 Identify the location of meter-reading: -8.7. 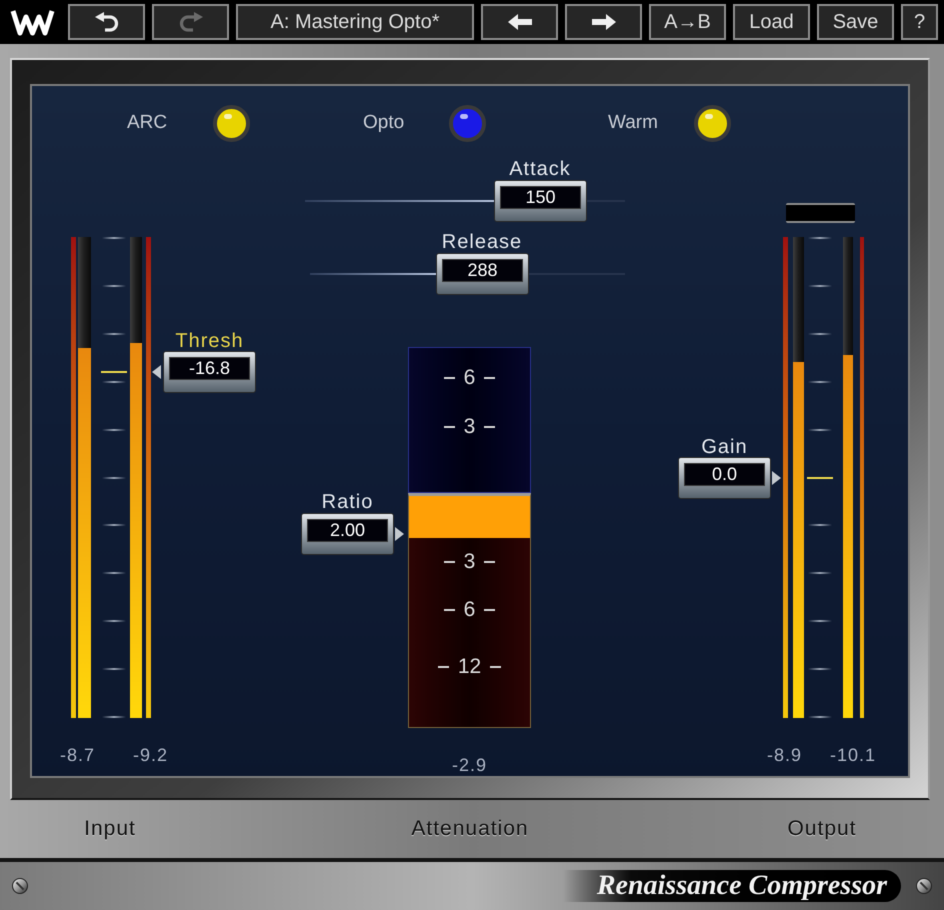
(78, 755).